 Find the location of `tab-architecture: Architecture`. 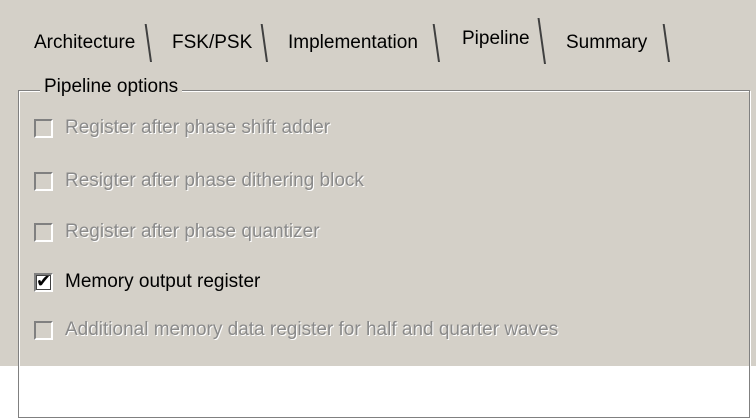

tab-architecture: Architecture is located at coordinates (83, 43).